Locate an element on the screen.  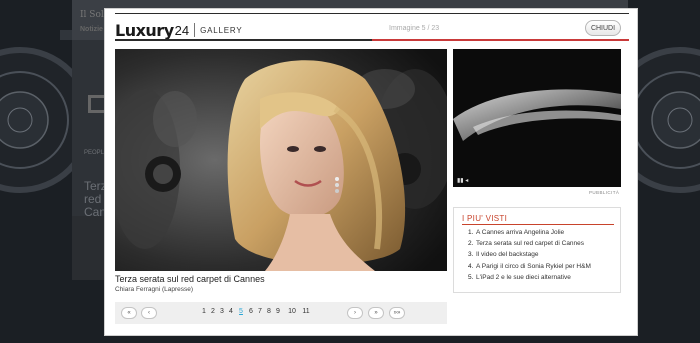
video-frame is located at coordinates (537, 118).